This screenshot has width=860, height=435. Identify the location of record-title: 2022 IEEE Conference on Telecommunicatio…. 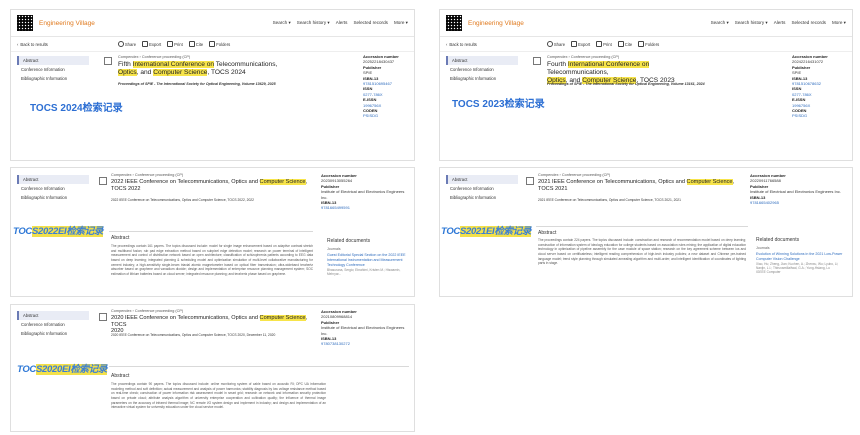
(209, 185).